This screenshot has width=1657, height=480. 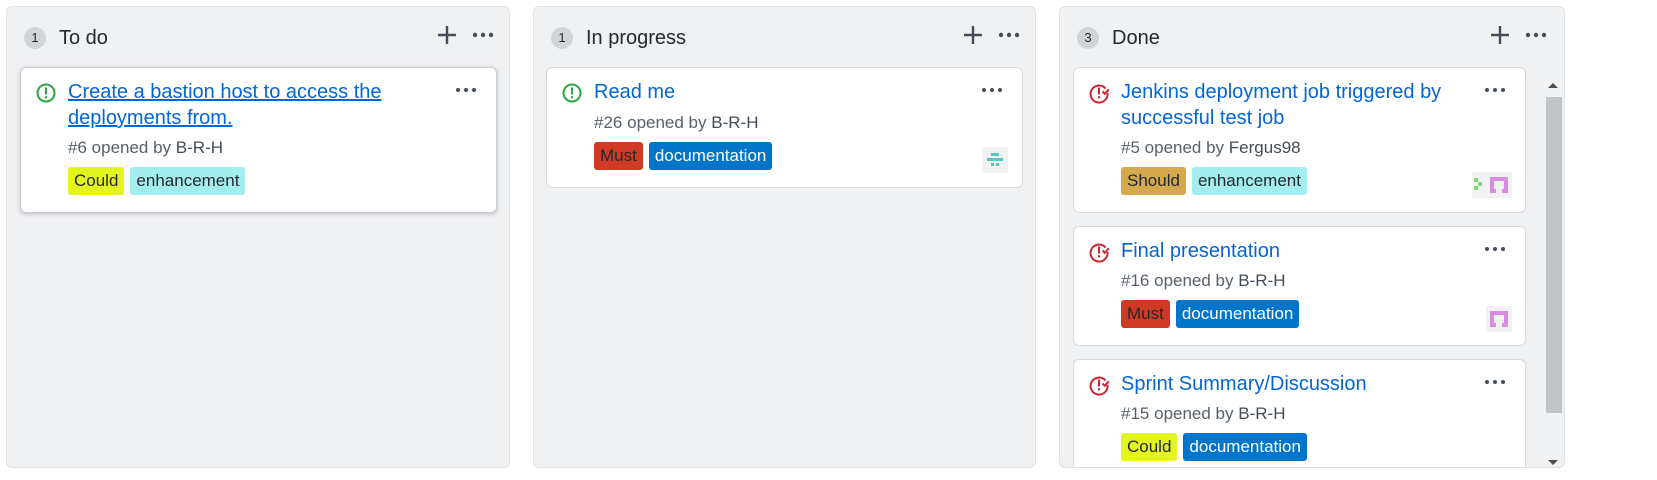 What do you see at coordinates (1553, 460) in the screenshot?
I see `scroll-down-arrow-icon` at bounding box center [1553, 460].